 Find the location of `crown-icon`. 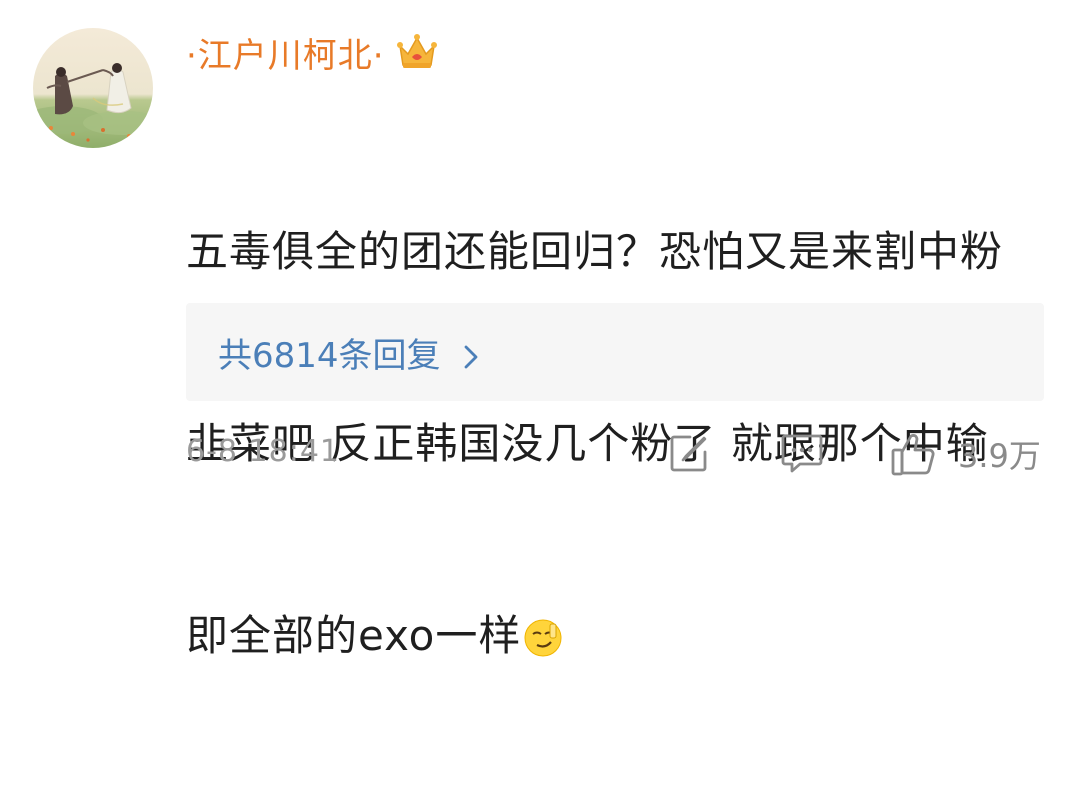

crown-icon is located at coordinates (417, 52).